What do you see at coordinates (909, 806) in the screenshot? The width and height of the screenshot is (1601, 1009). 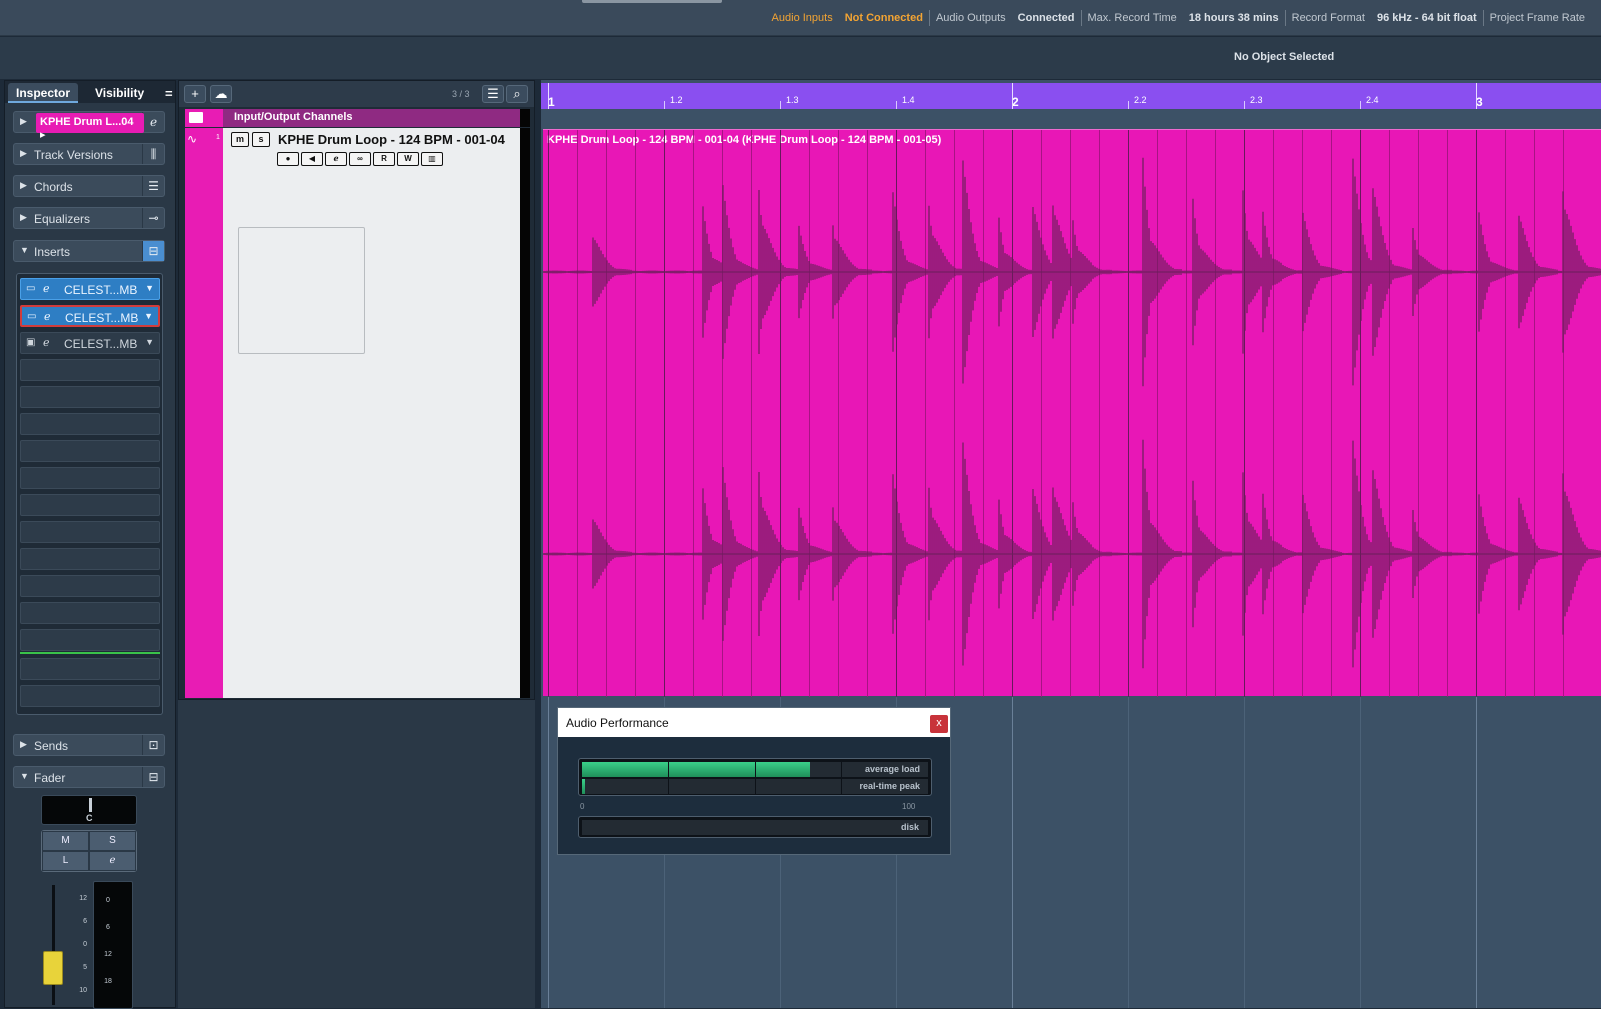 I see `scale-max: 100` at bounding box center [909, 806].